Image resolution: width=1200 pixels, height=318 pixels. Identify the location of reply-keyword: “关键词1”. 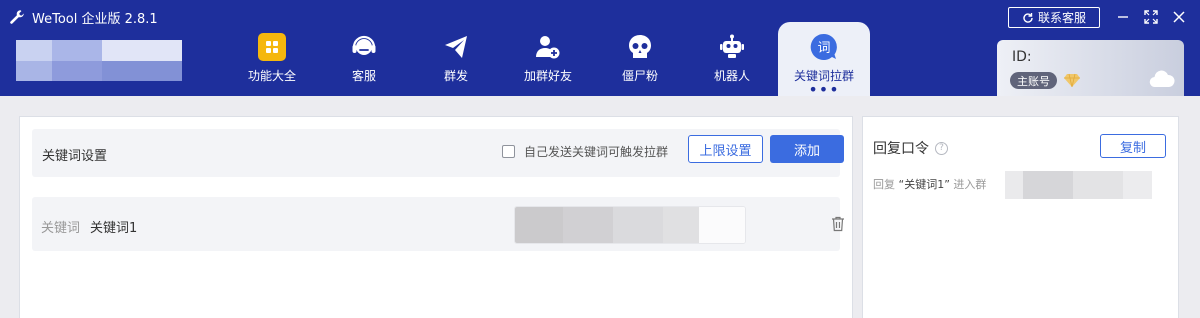
(924, 184).